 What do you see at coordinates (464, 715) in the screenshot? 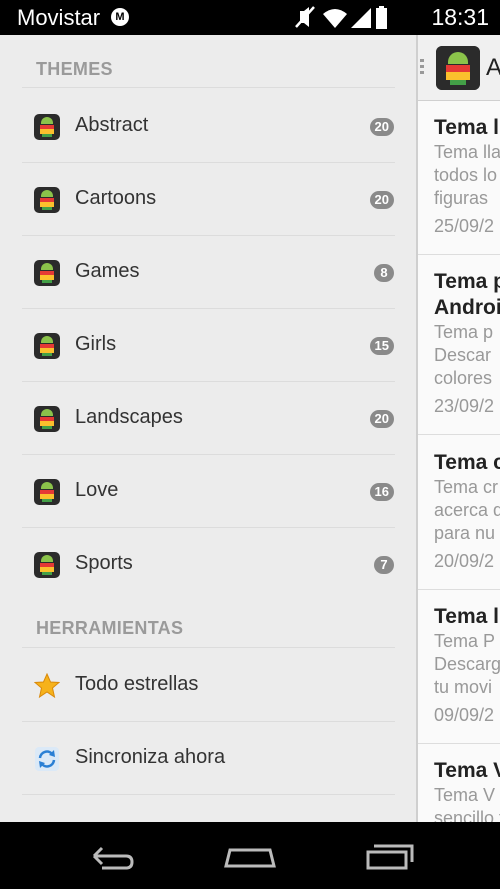
I see `post-date: 09/09/2` at bounding box center [464, 715].